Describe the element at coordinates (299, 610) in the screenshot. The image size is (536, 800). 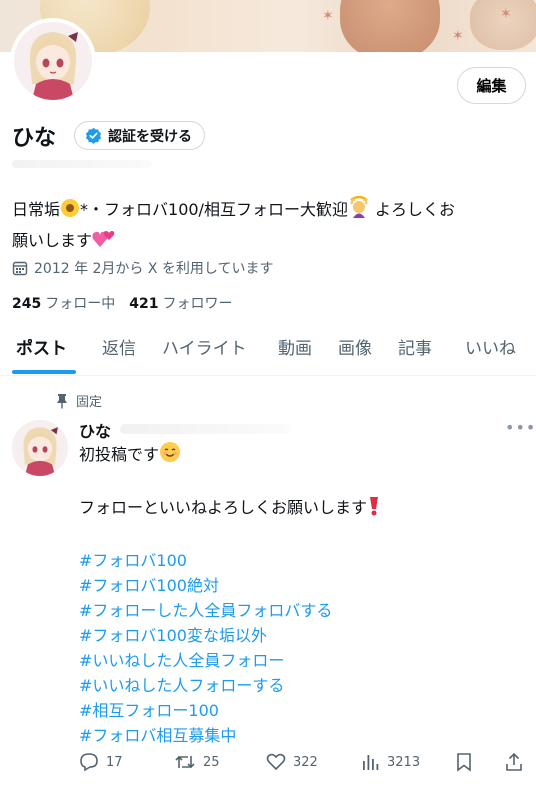
I see `hashtag-link: #フォローした人全員フォロバする` at that location.